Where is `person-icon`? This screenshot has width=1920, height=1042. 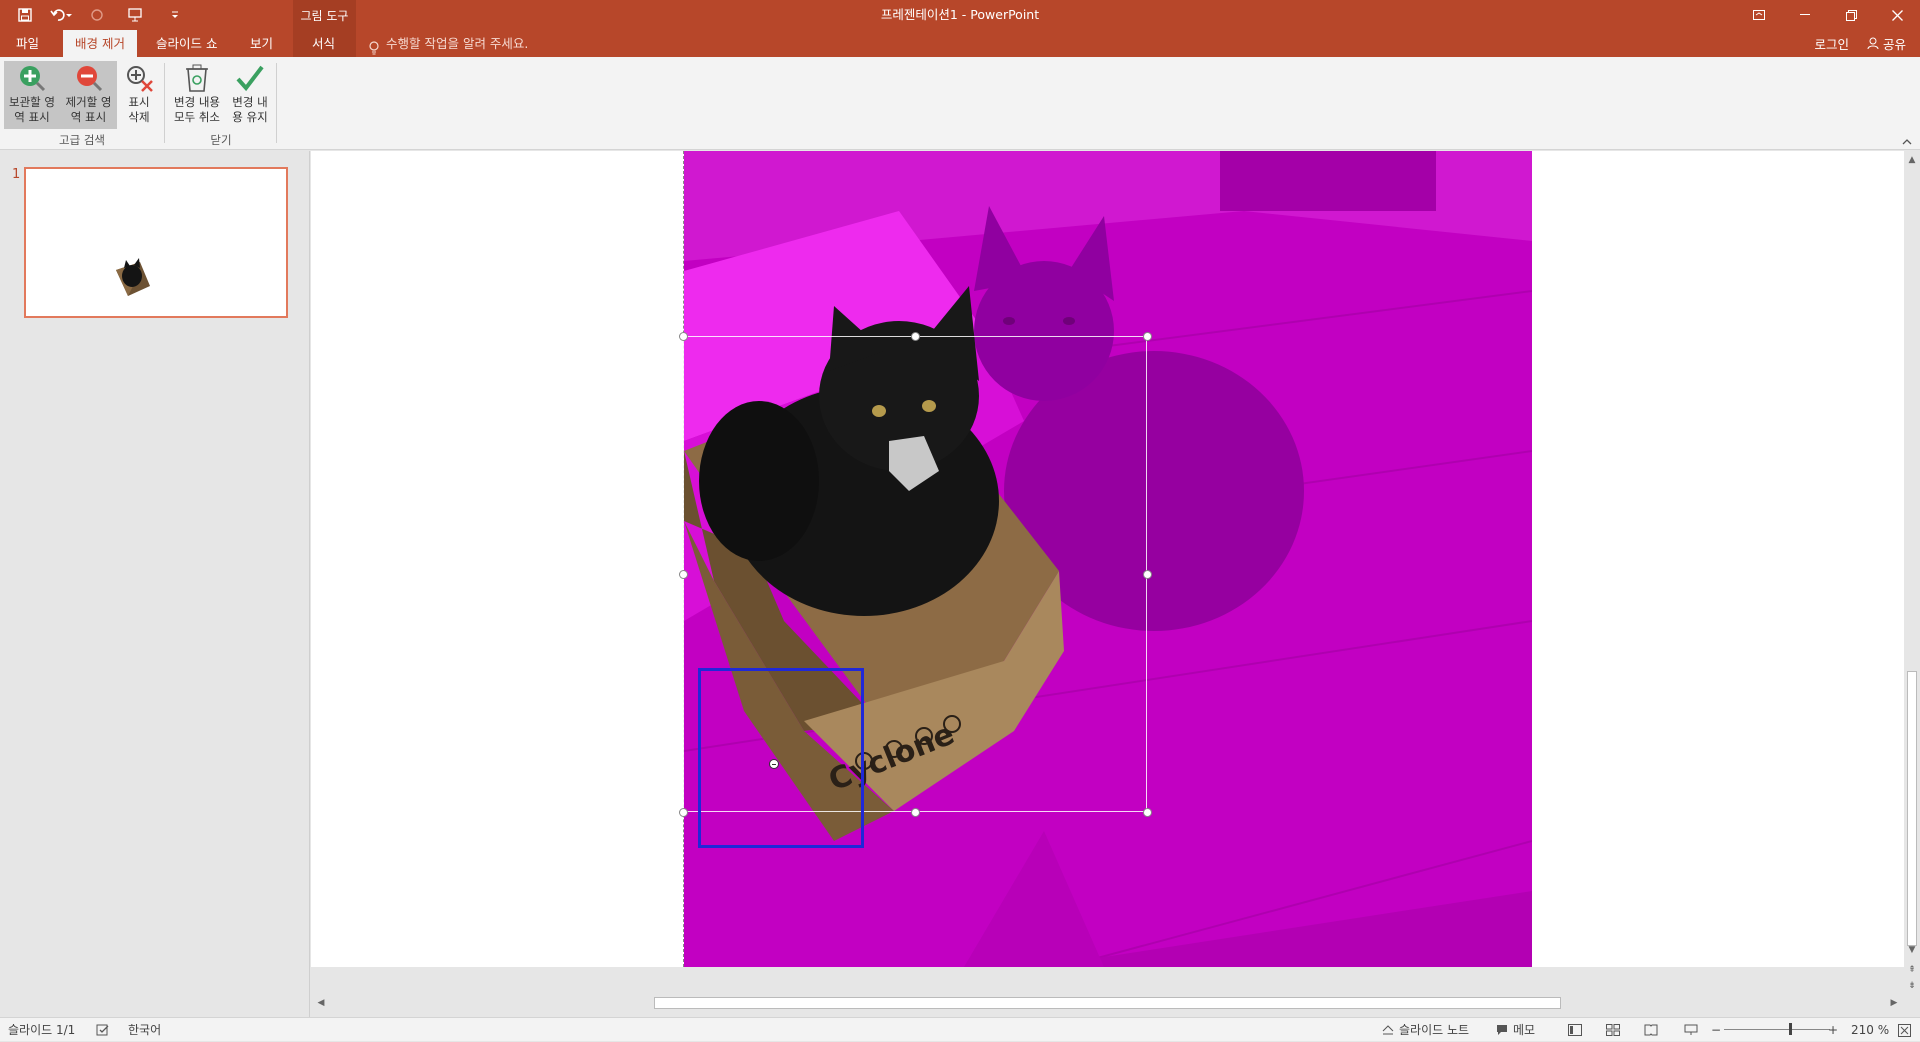 person-icon is located at coordinates (1873, 43).